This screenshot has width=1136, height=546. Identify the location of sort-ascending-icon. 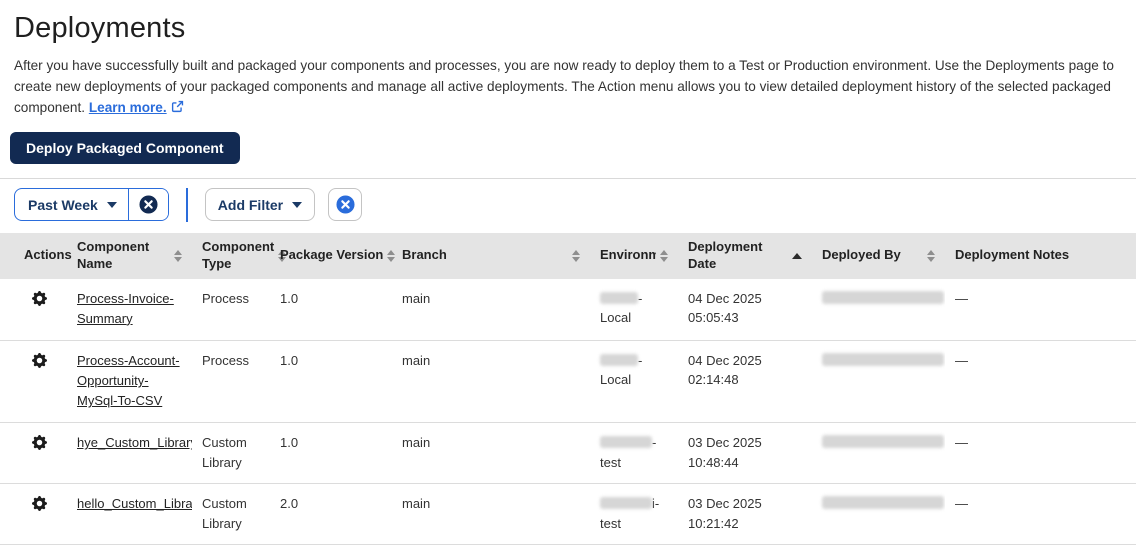
(797, 255).